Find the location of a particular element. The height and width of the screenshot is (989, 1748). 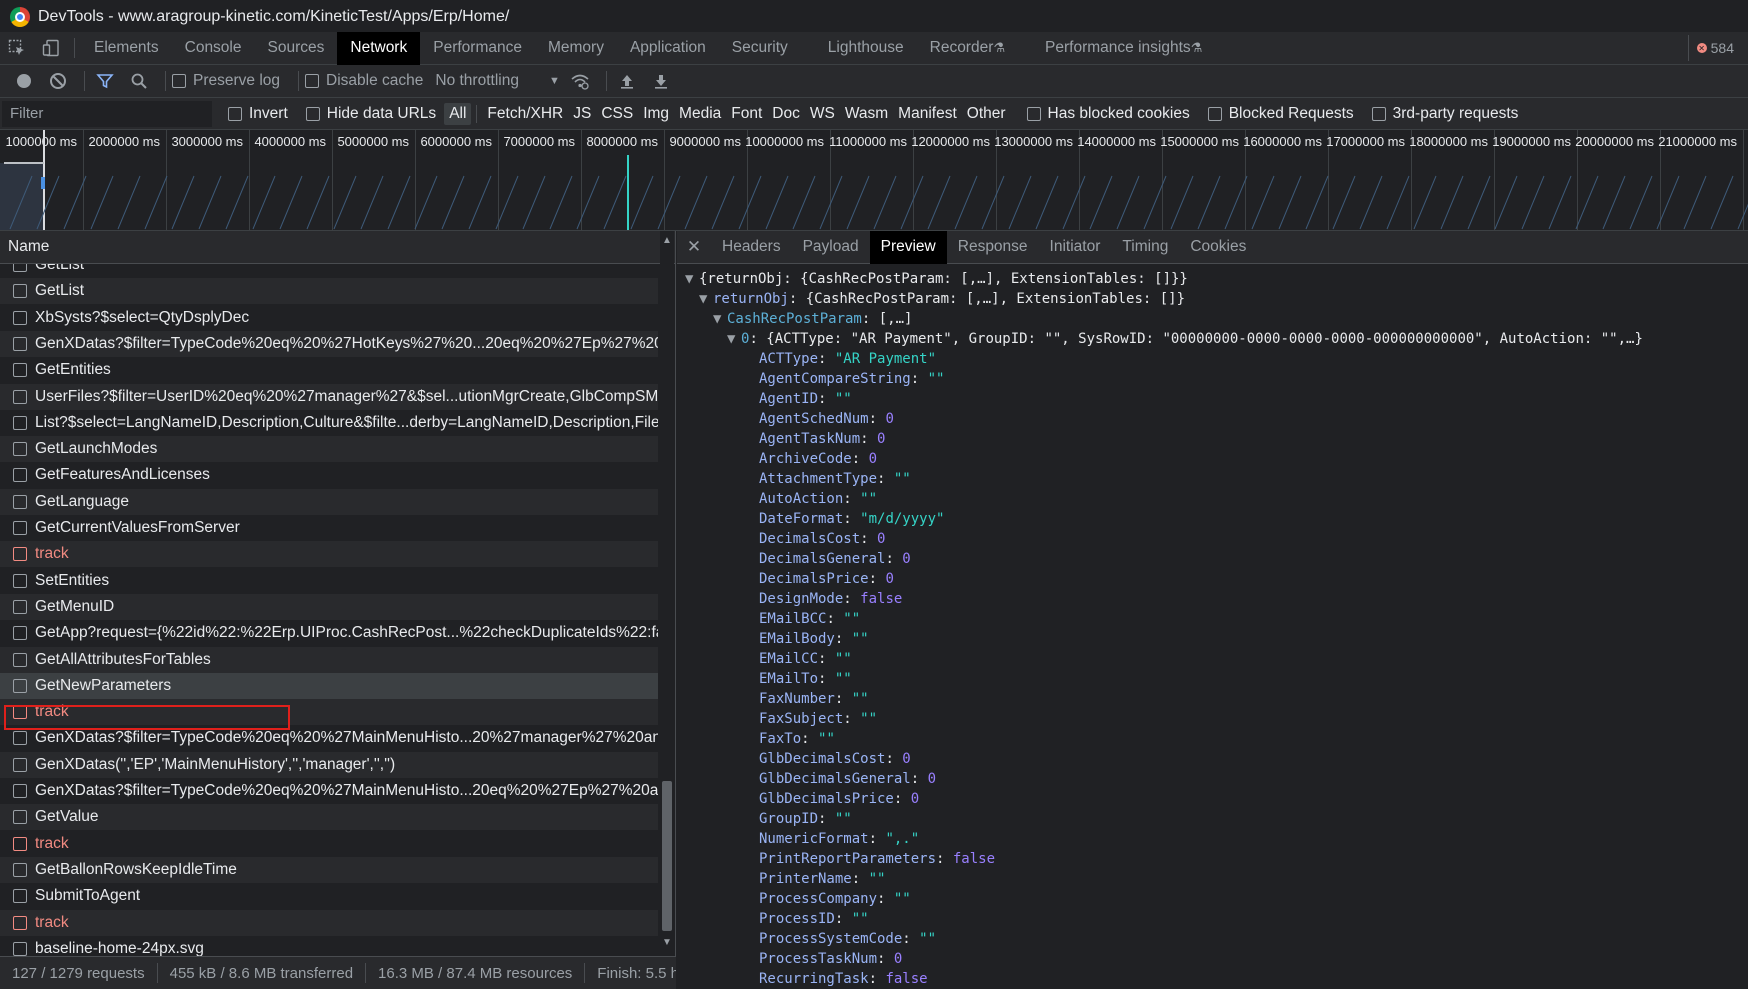

field-faxto: FaxTo: "" is located at coordinates (1212, 739).